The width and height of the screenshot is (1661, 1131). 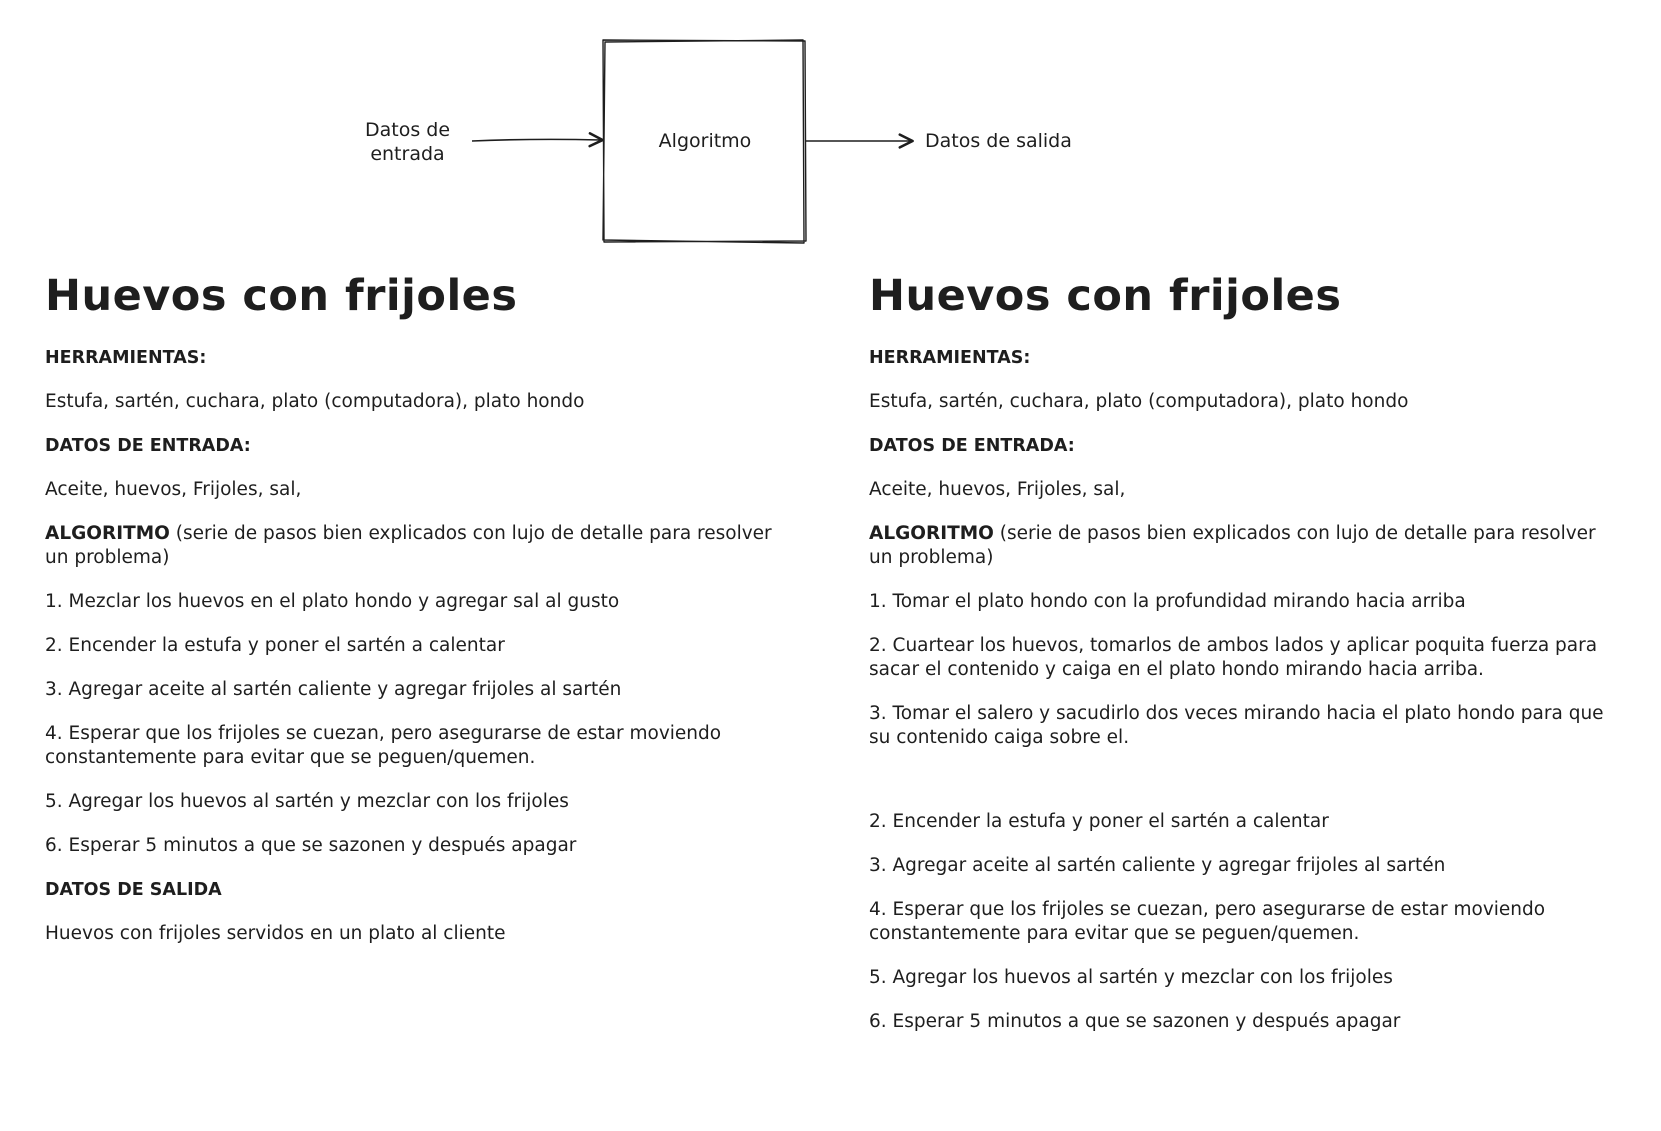 What do you see at coordinates (1244, 358) in the screenshot?
I see `right-tools-heading: HERRAMIENTAS:` at bounding box center [1244, 358].